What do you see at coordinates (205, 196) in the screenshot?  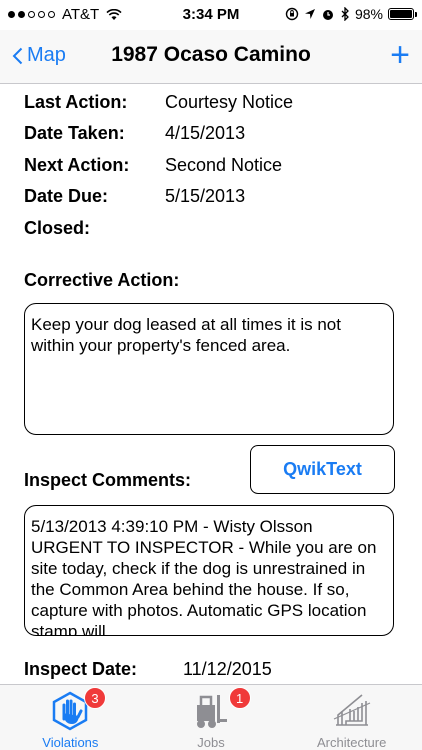 I see `field-value: 5/15/2013` at bounding box center [205, 196].